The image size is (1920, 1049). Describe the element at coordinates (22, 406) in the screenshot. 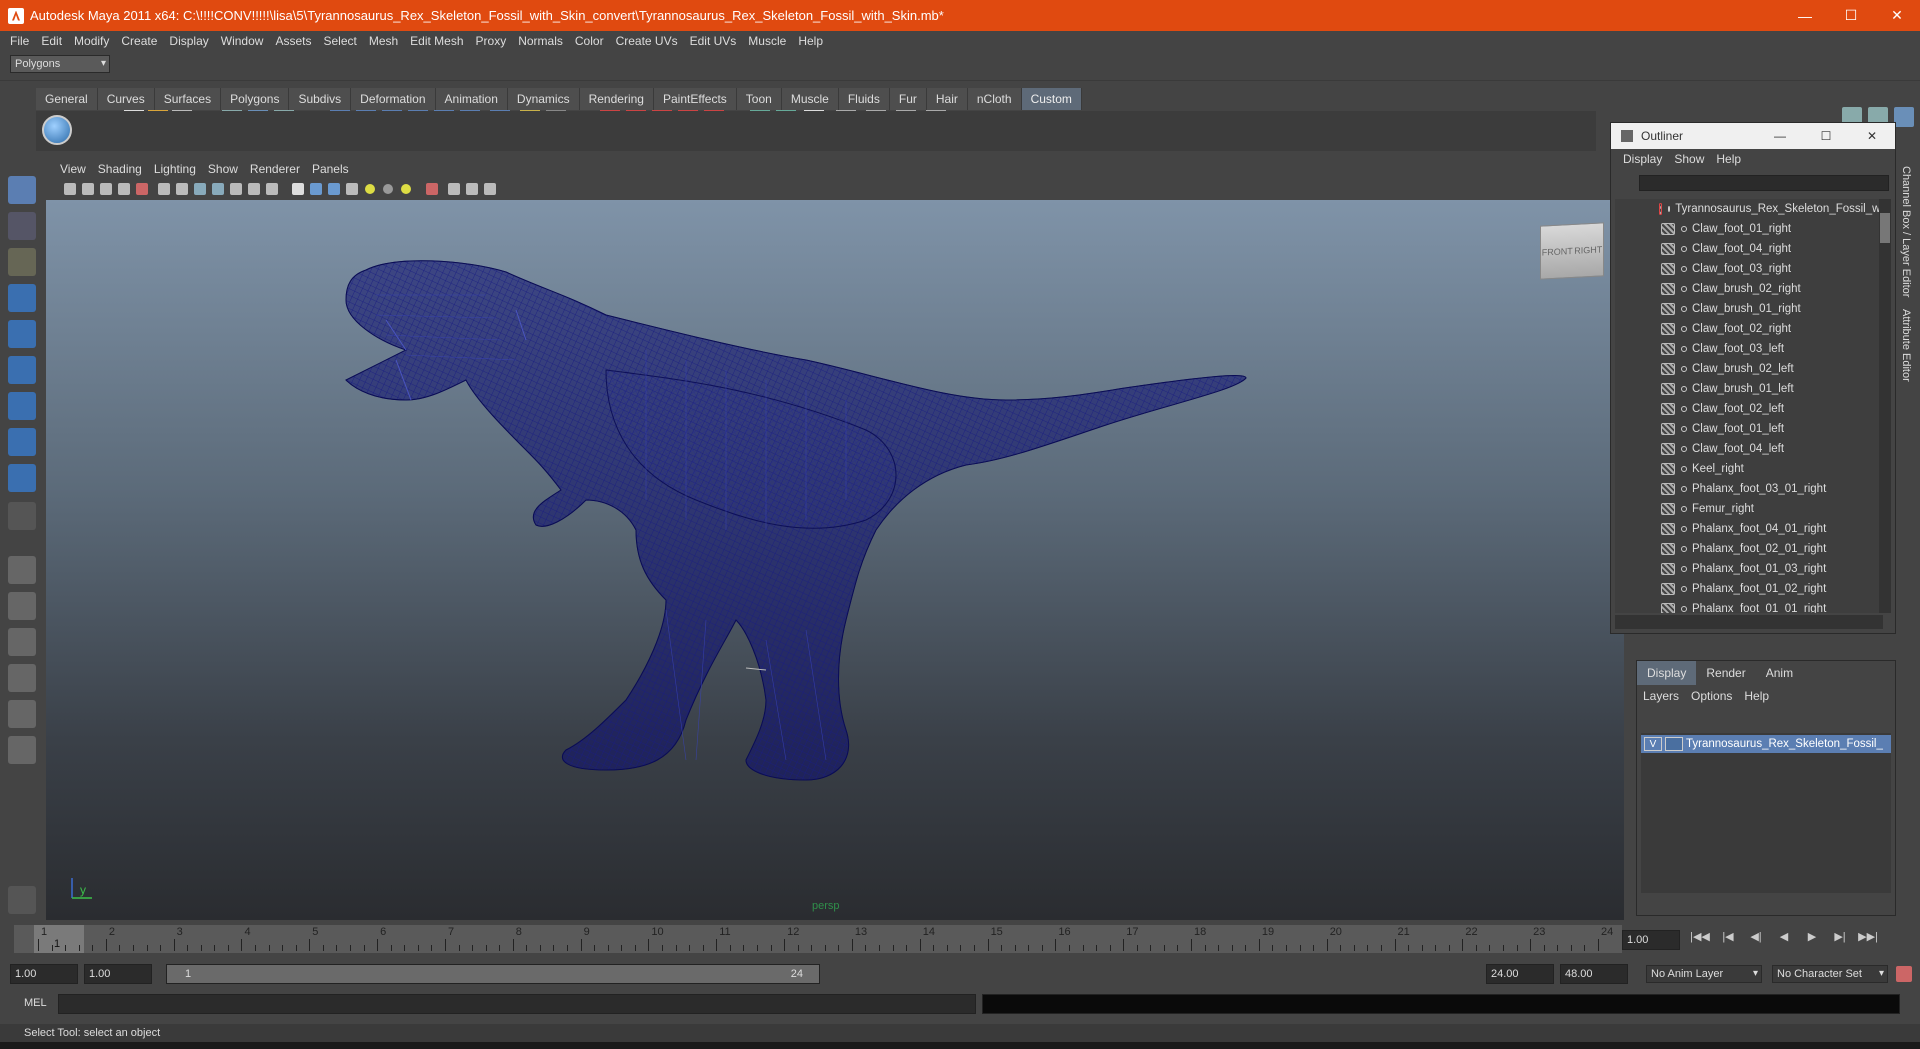

I see `manipulator-tool-icon` at that location.